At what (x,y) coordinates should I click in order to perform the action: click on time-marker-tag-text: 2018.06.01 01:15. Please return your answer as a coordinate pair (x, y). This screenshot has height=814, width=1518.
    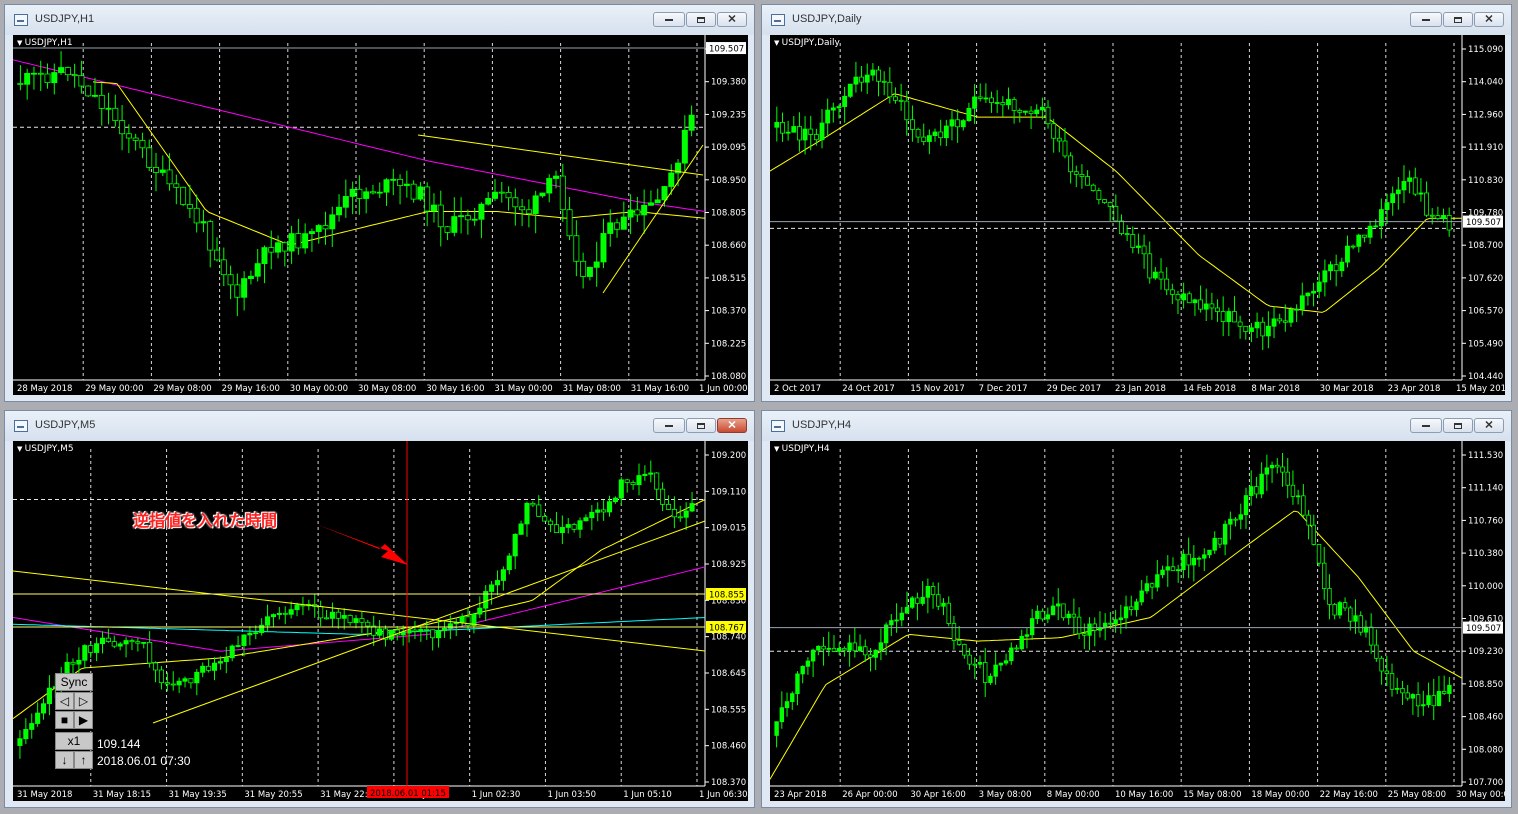
    Looking at the image, I should click on (408, 794).